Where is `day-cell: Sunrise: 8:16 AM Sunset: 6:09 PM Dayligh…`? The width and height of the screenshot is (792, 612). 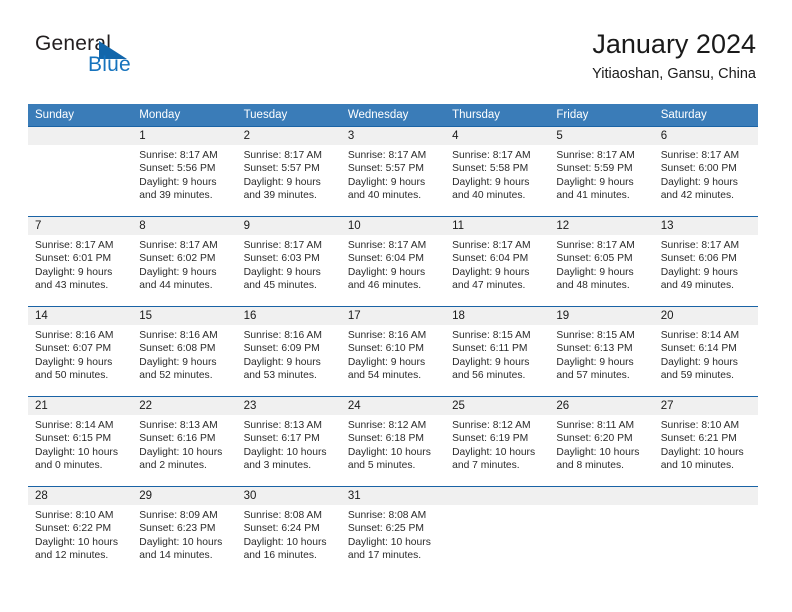
day-cell: Sunrise: 8:16 AM Sunset: 6:09 PM Dayligh… is located at coordinates (289, 360).